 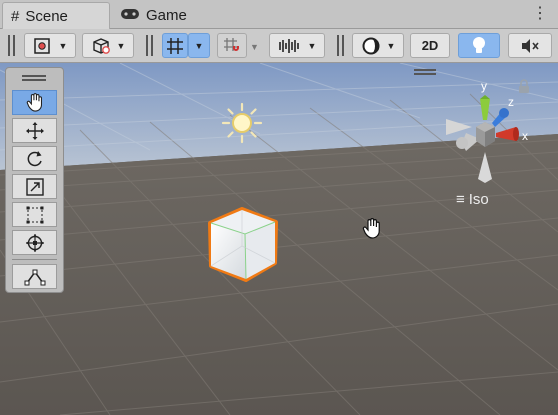 I want to click on rotate-arrows-icon, so click(x=34, y=158).